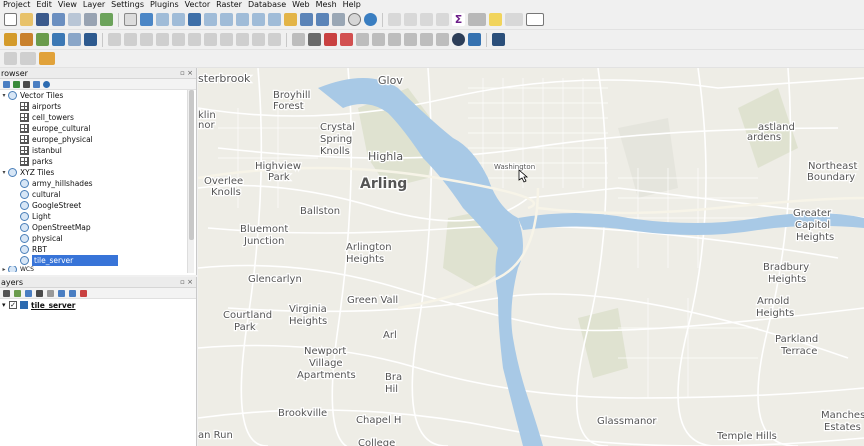 The image size is (864, 446). What do you see at coordinates (458, 19) in the screenshot?
I see `statistics-icon: Σ` at bounding box center [458, 19].